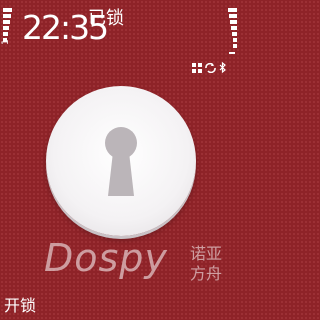  I want to click on brand-watermark-cn: 诺亚 方舟, so click(211, 264).